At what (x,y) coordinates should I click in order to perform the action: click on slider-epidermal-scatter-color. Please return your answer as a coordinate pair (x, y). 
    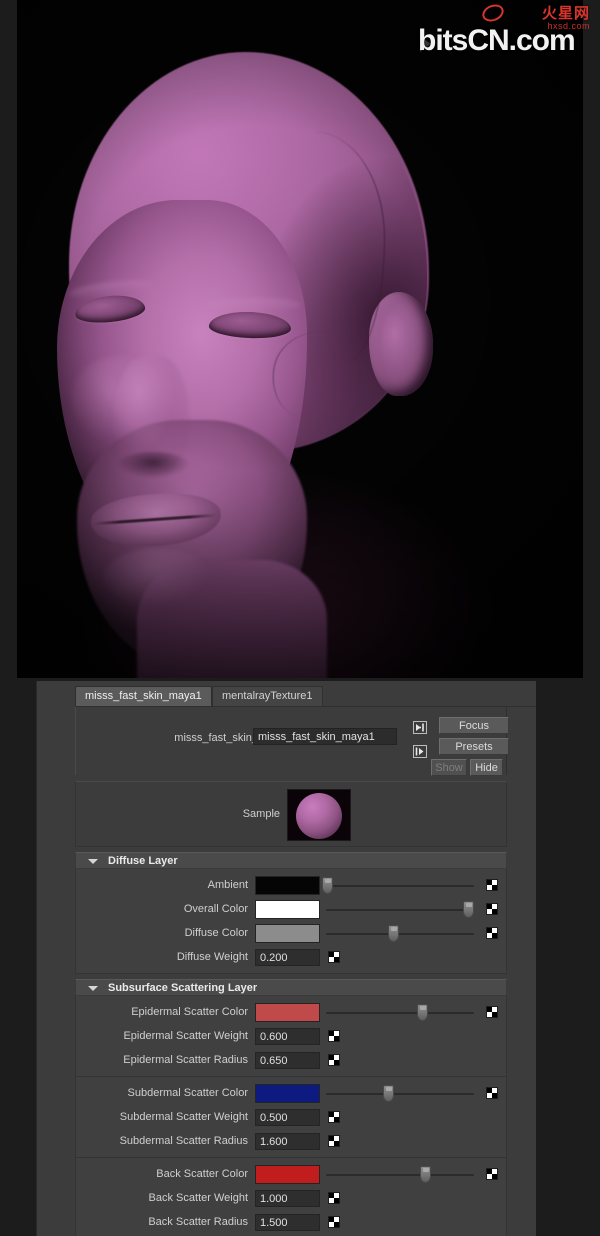
    Looking at the image, I should click on (400, 1012).